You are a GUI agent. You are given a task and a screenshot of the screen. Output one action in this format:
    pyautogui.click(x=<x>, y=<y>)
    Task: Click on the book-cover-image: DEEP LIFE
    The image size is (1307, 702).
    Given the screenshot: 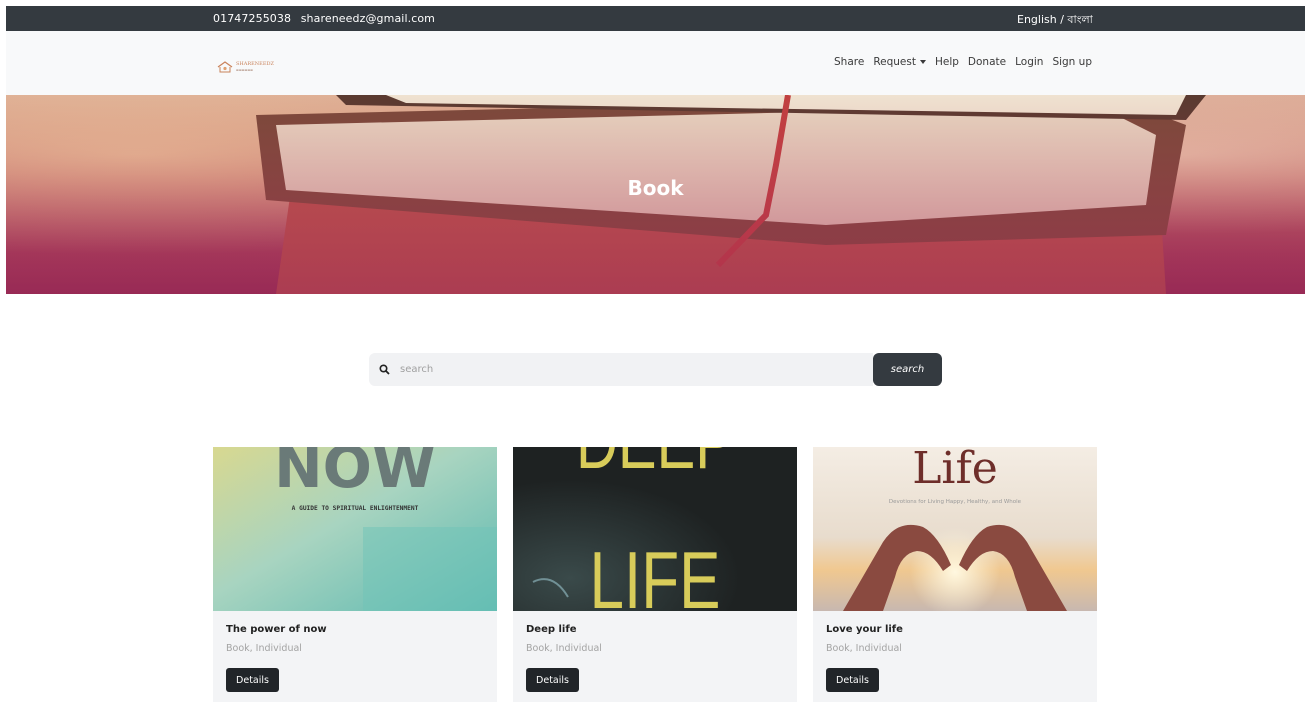 What is the action you would take?
    pyautogui.click(x=655, y=529)
    